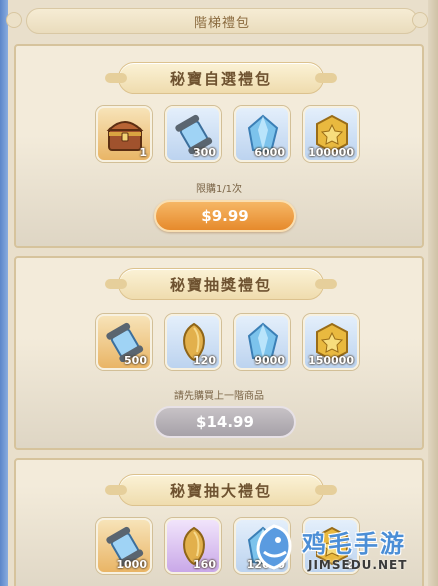 This screenshot has height=586, width=438. What do you see at coordinates (219, 189) in the screenshot?
I see `purchase-limit-note: 限購1/1次` at bounding box center [219, 189].